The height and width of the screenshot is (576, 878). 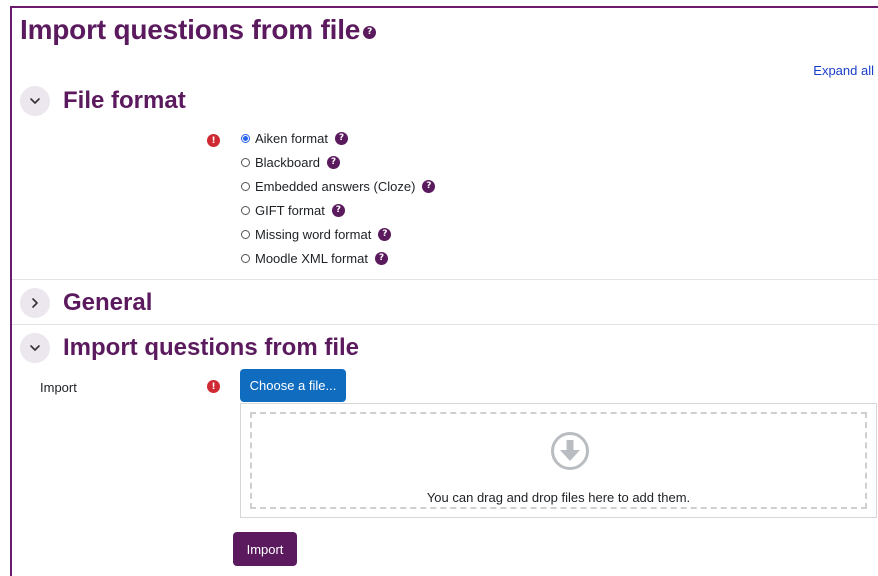 I want to click on radio-label: Embedded answers (Cloze), so click(x=335, y=186).